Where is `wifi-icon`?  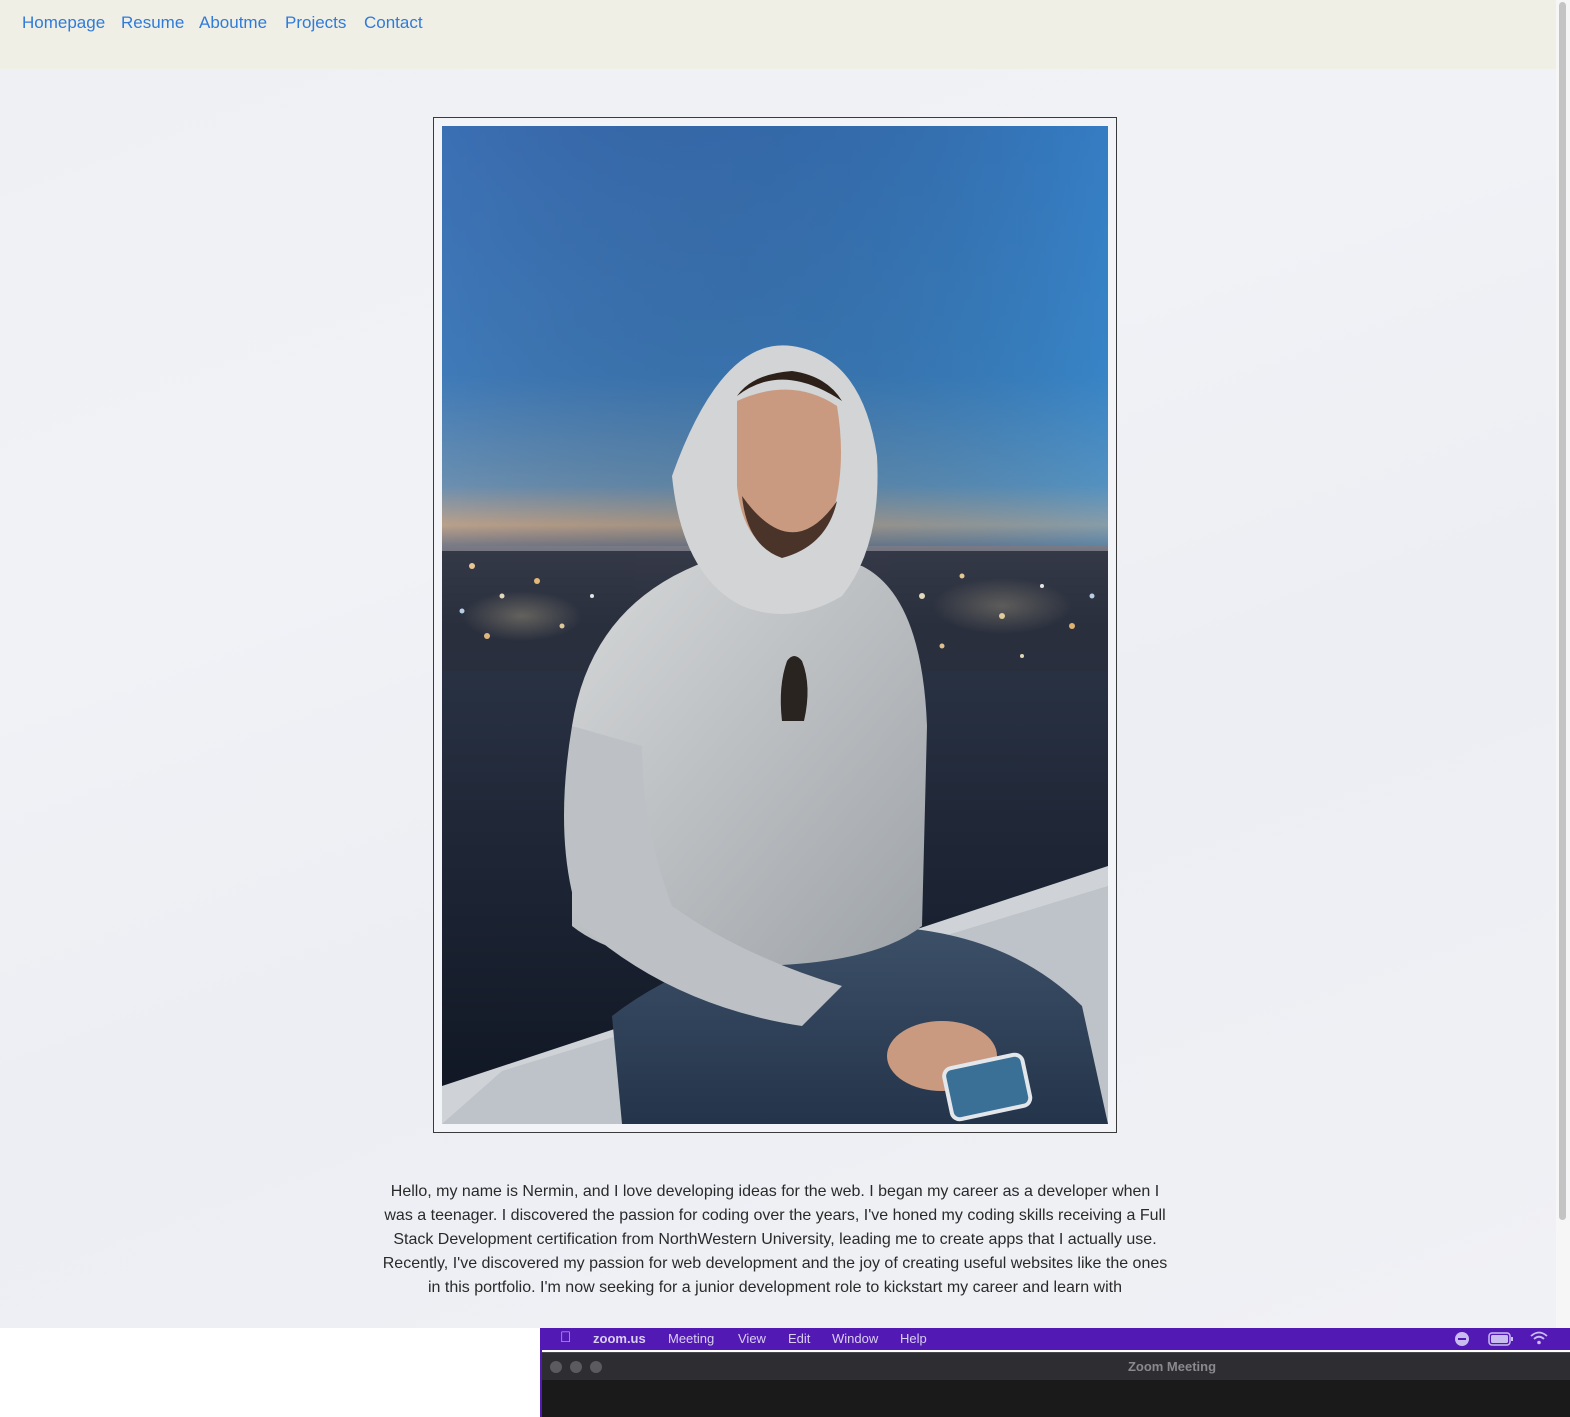
wifi-icon is located at coordinates (1539, 1340).